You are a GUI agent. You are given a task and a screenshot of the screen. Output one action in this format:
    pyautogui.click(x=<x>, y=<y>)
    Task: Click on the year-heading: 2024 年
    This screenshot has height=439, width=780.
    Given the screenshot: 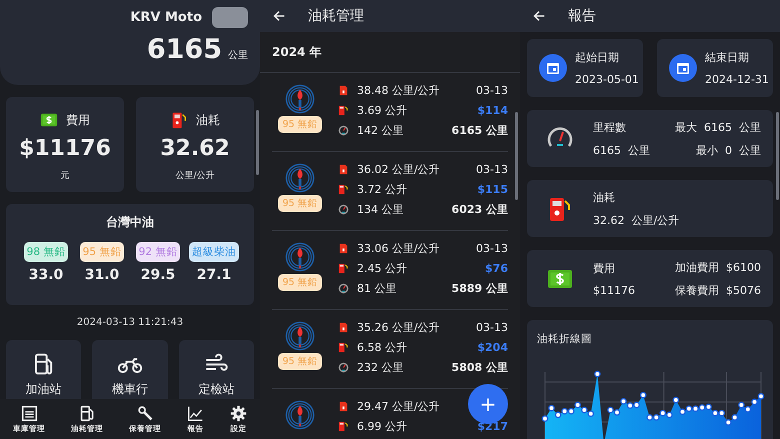 What is the action you would take?
    pyautogui.click(x=297, y=52)
    